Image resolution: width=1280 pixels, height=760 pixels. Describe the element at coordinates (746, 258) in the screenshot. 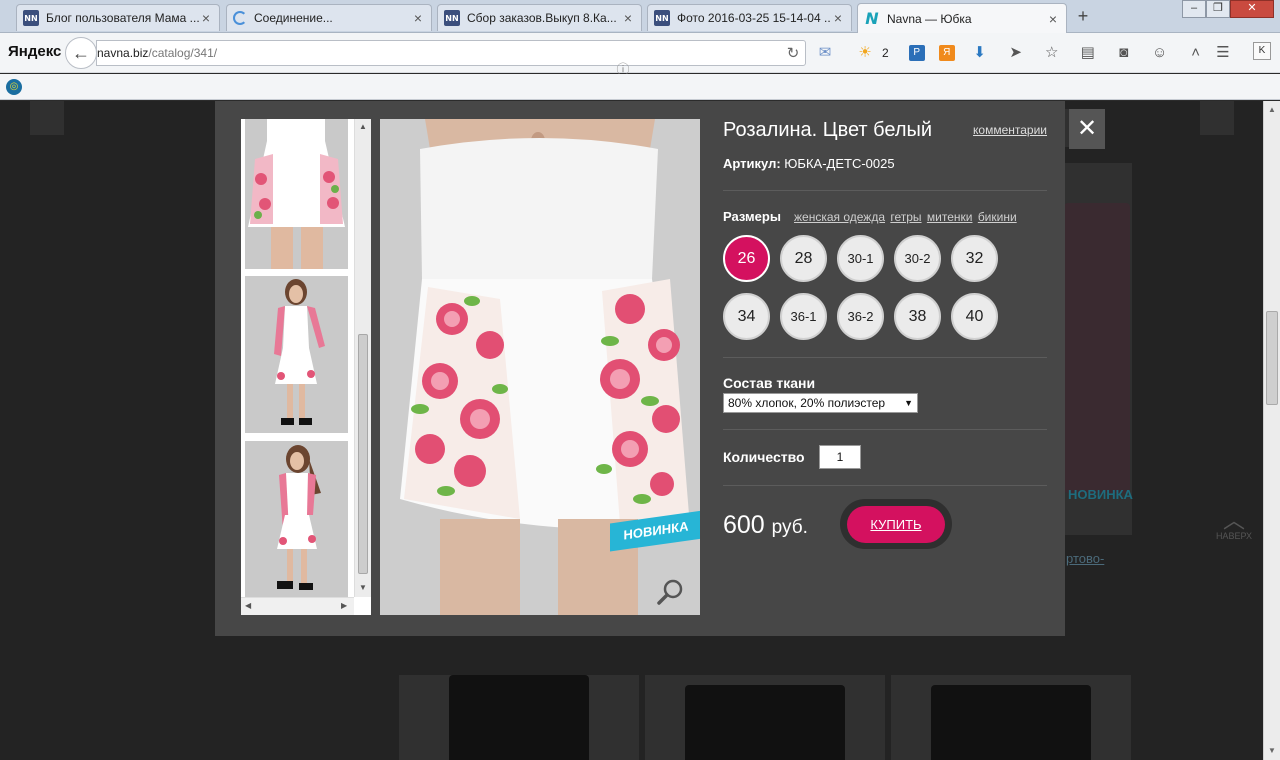

I see `size-option: 26` at that location.